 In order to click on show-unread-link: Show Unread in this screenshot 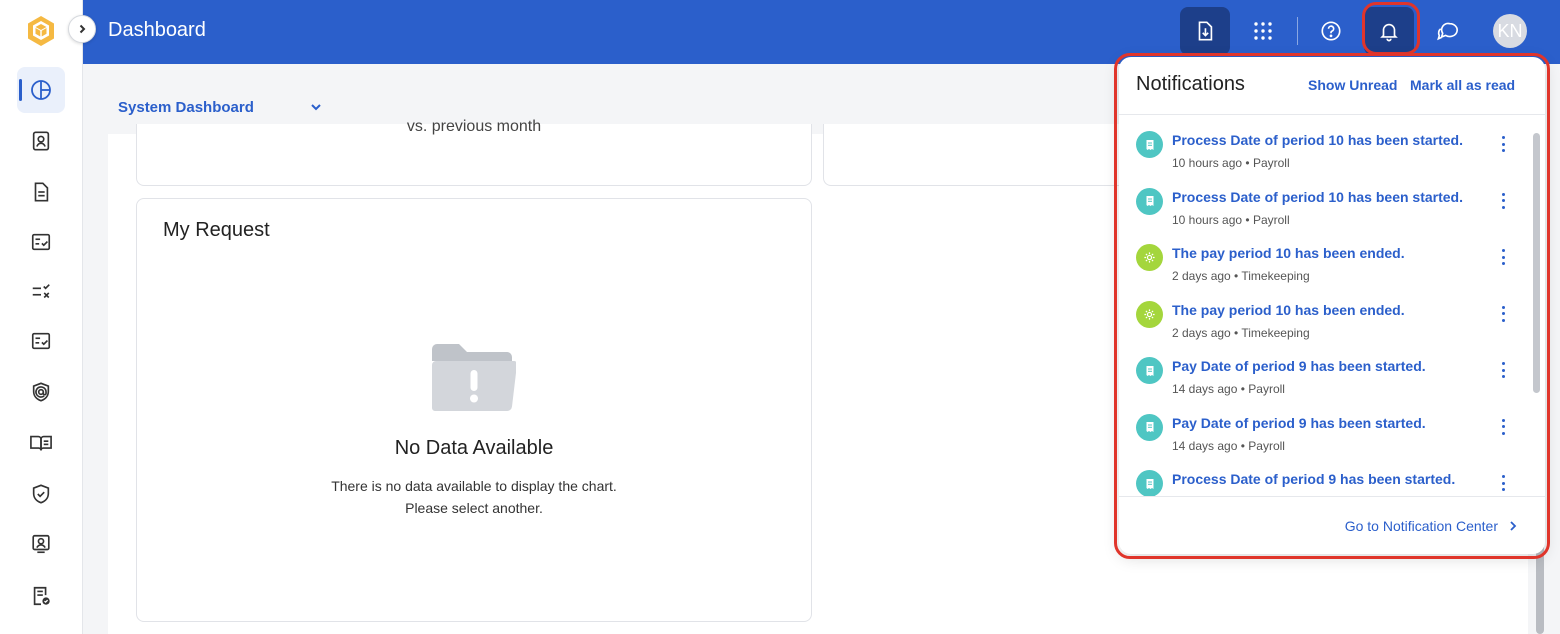, I will do `click(1352, 85)`.